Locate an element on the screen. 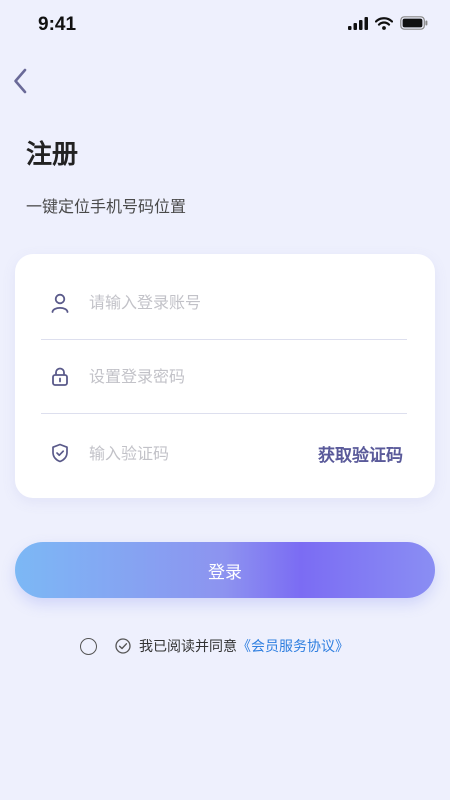 The height and width of the screenshot is (800, 450). back-button is located at coordinates (20, 83).